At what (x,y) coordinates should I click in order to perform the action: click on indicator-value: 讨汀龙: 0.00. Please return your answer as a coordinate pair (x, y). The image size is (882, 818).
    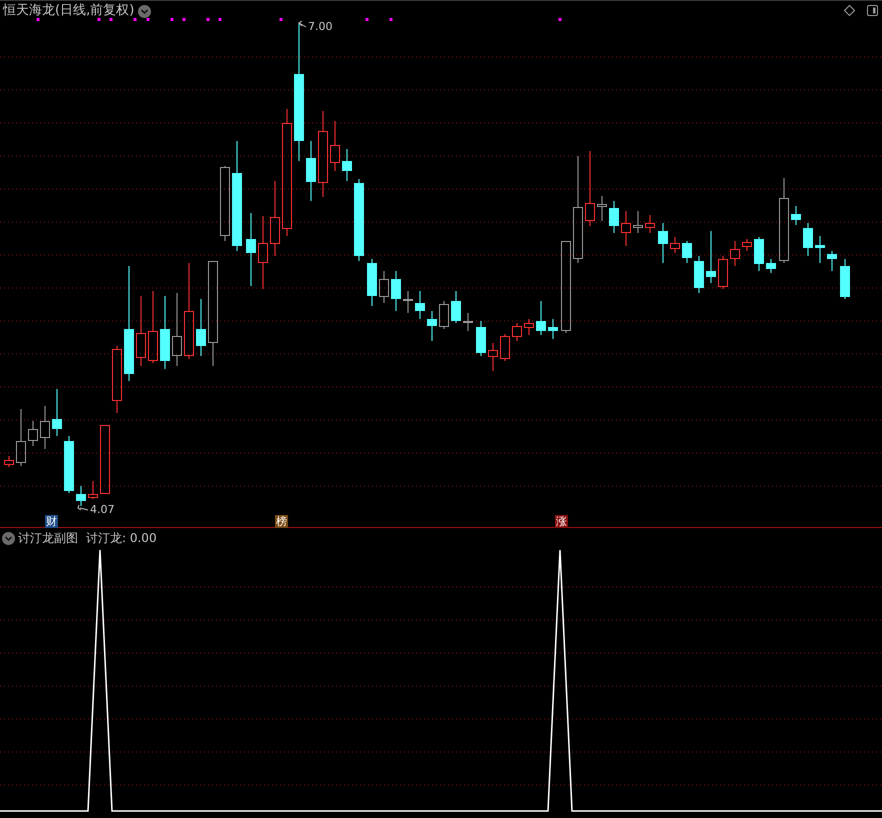
    Looking at the image, I should click on (121, 538).